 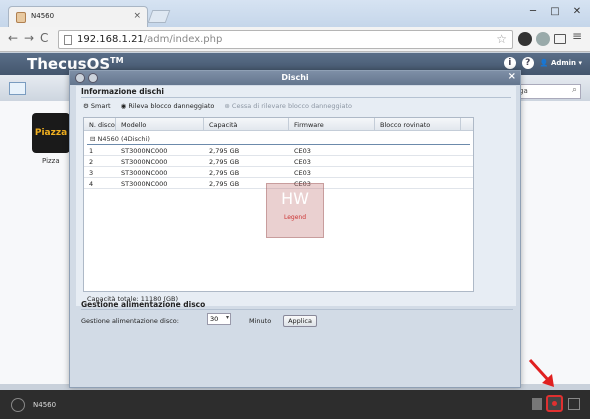 What do you see at coordinates (68, 40) in the screenshot?
I see `page-icon` at bounding box center [68, 40].